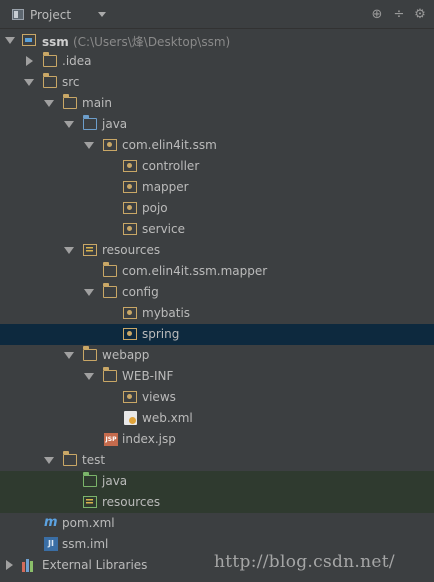  Describe the element at coordinates (217, 313) in the screenshot. I see `tree-node-mybatis: mybatis` at that location.